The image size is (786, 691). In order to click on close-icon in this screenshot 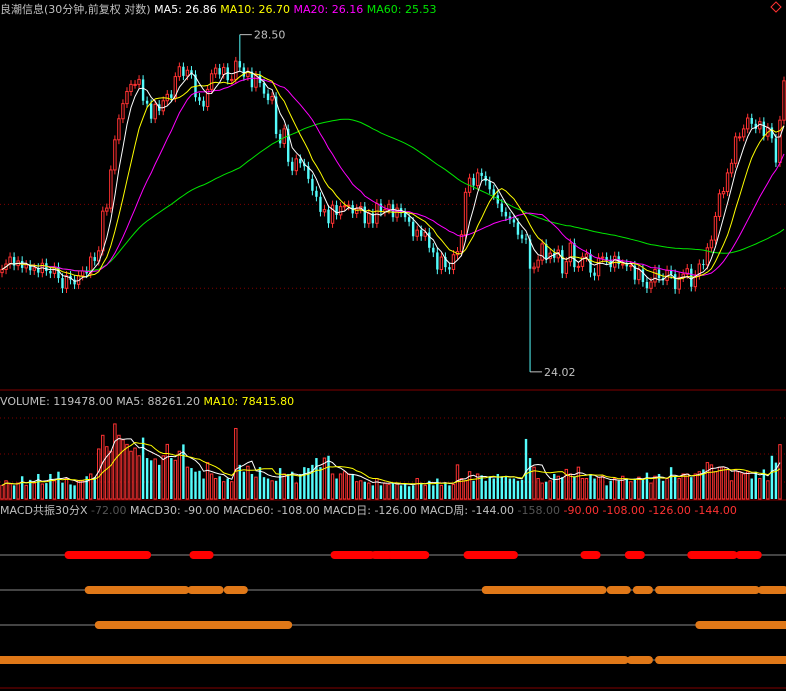, I will do `click(776, 7)`.